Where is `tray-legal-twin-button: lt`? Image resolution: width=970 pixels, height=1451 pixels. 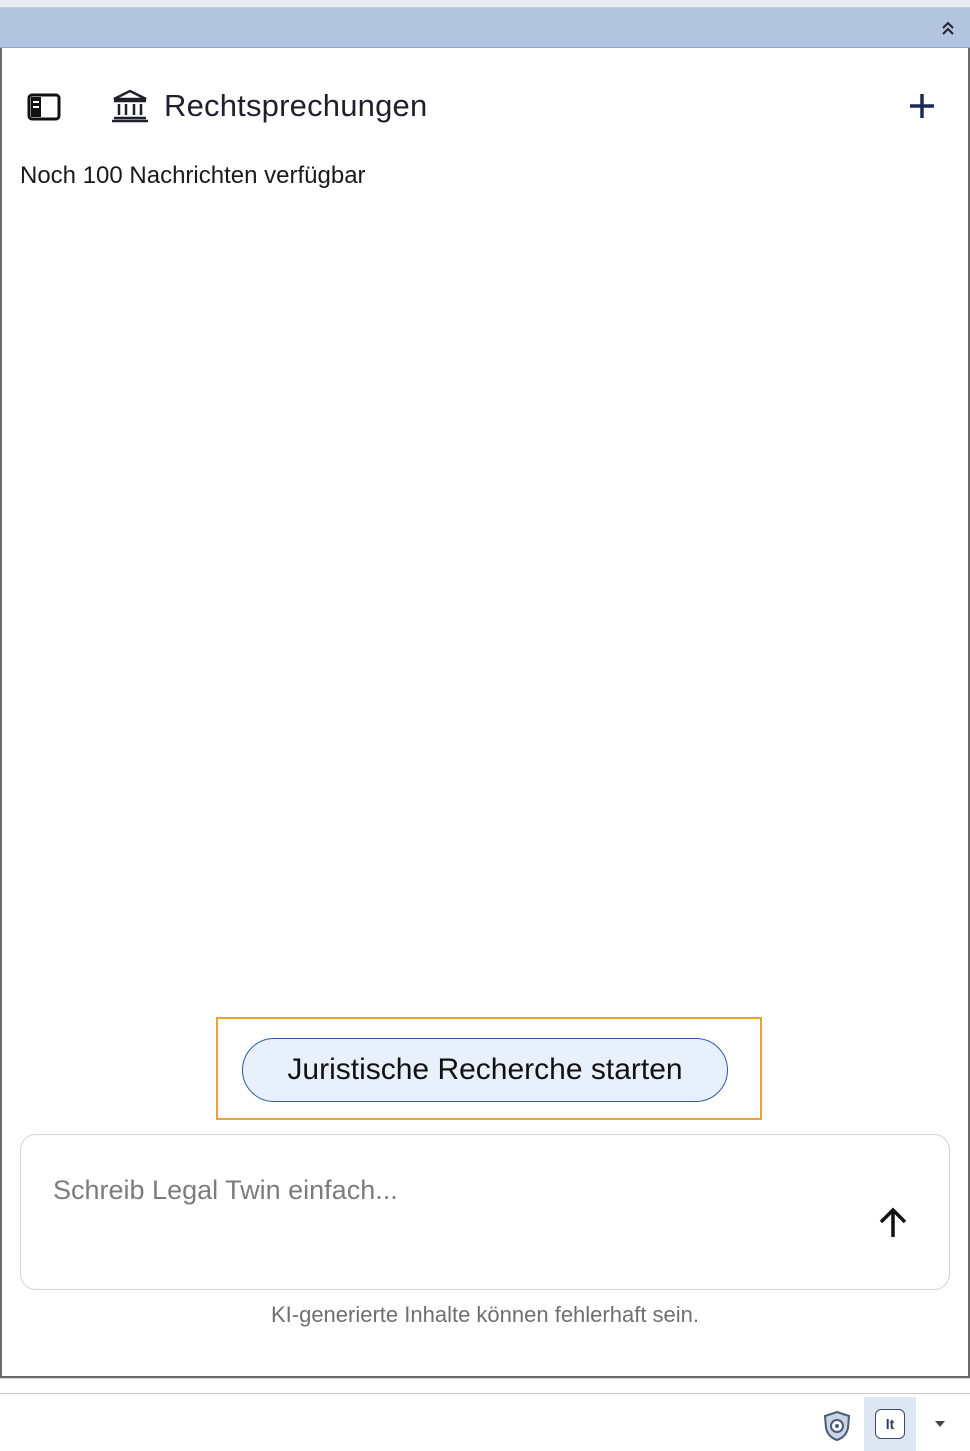 tray-legal-twin-button: lt is located at coordinates (890, 1424).